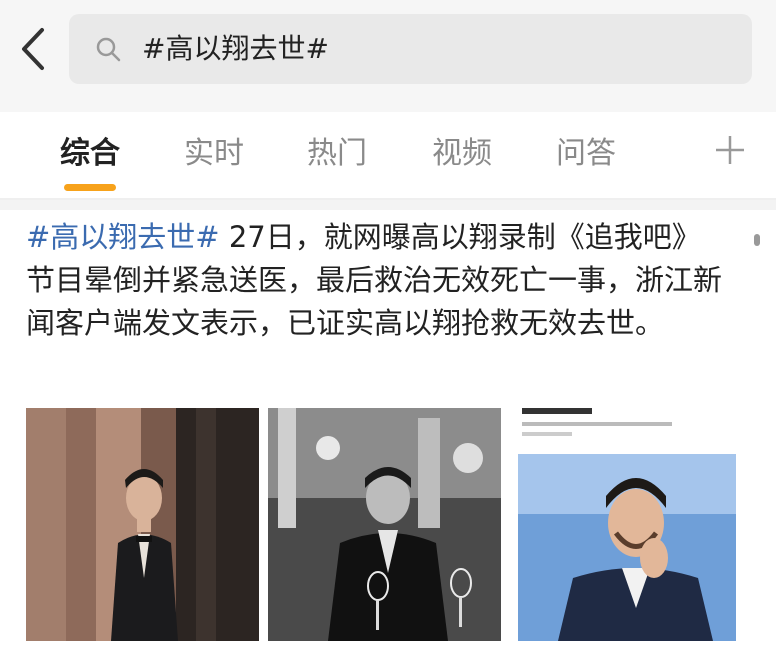  What do you see at coordinates (410, 49) in the screenshot?
I see `search-box: #高以翔去世#` at bounding box center [410, 49].